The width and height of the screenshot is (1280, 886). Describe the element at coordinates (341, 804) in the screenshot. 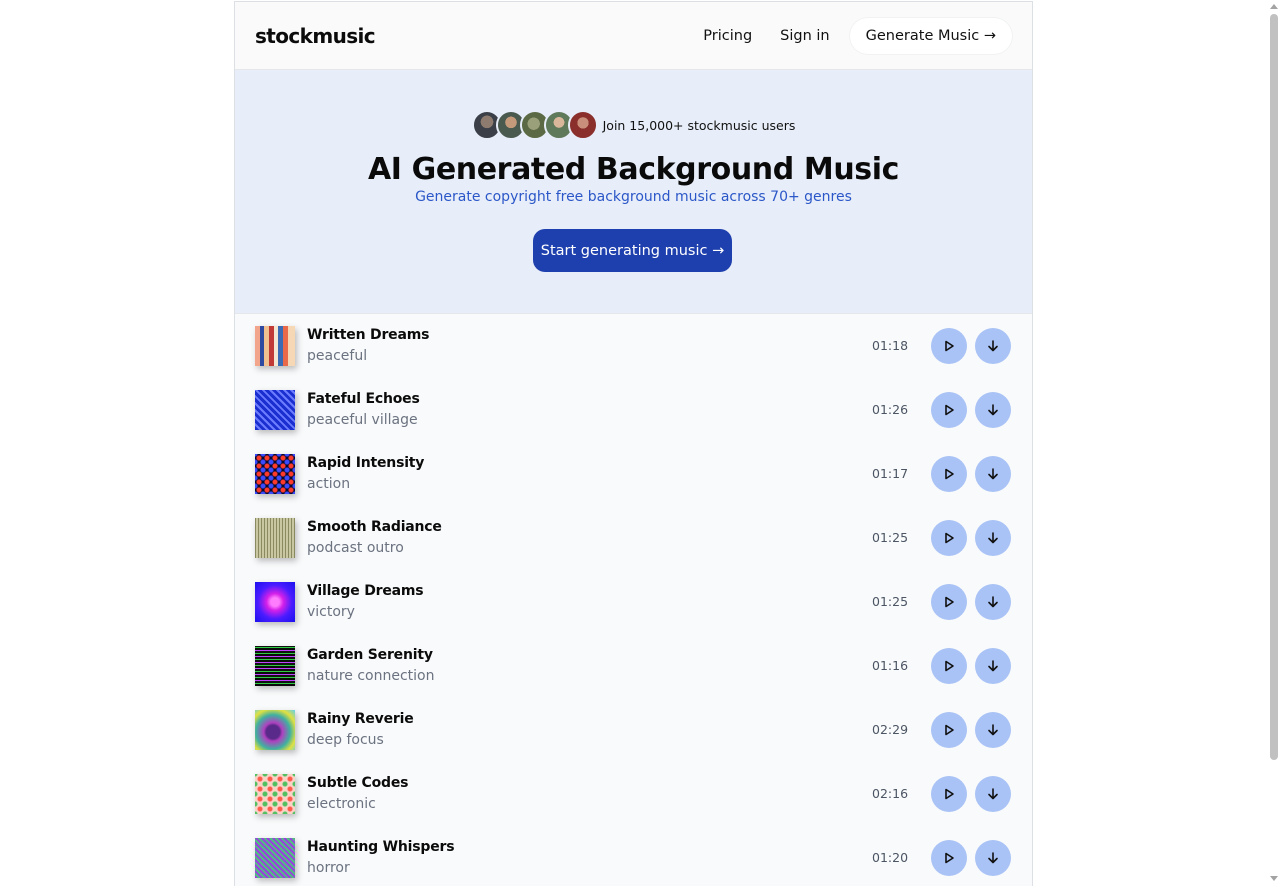

I see `track-genre: electronic` at that location.